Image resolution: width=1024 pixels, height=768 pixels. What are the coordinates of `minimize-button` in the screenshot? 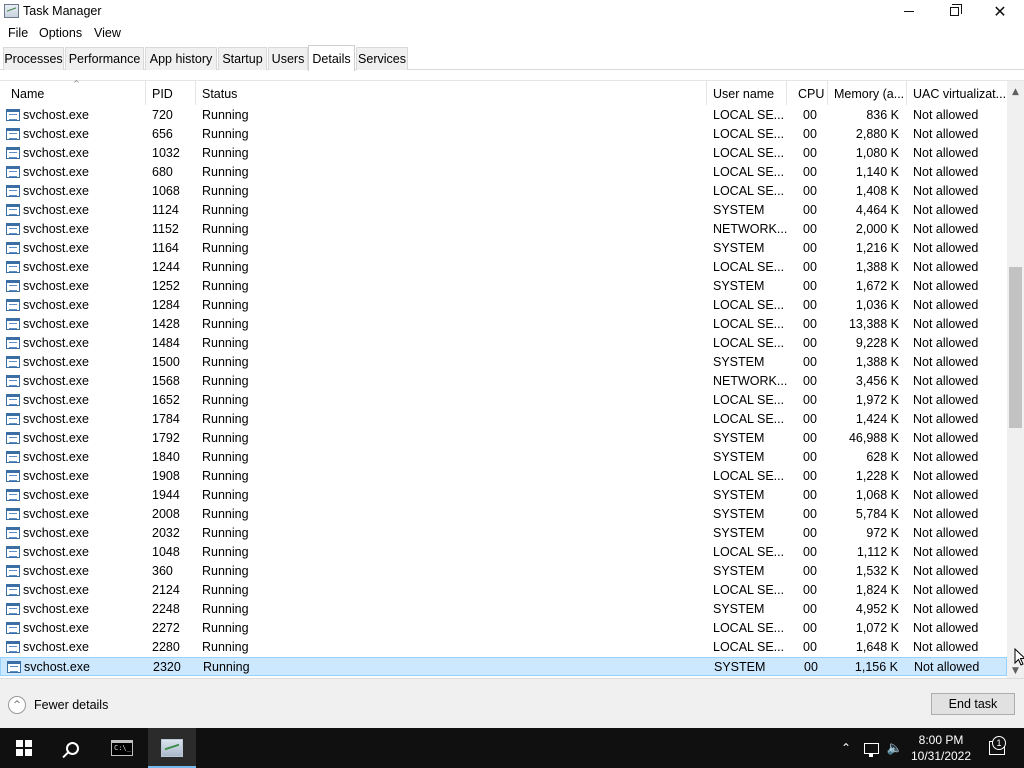 It's located at (909, 11).